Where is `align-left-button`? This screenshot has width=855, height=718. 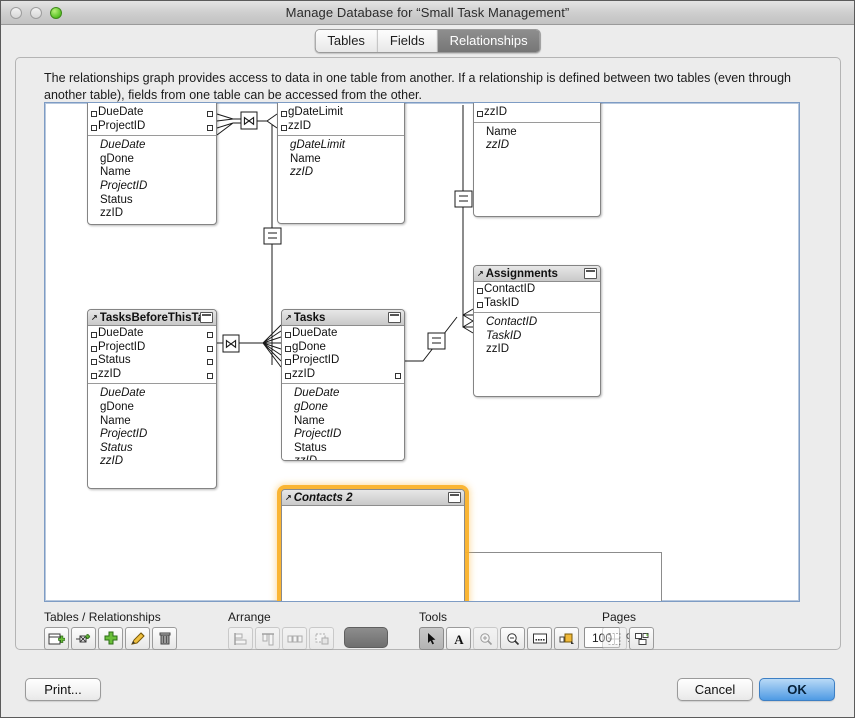
align-left-button is located at coordinates (240, 638).